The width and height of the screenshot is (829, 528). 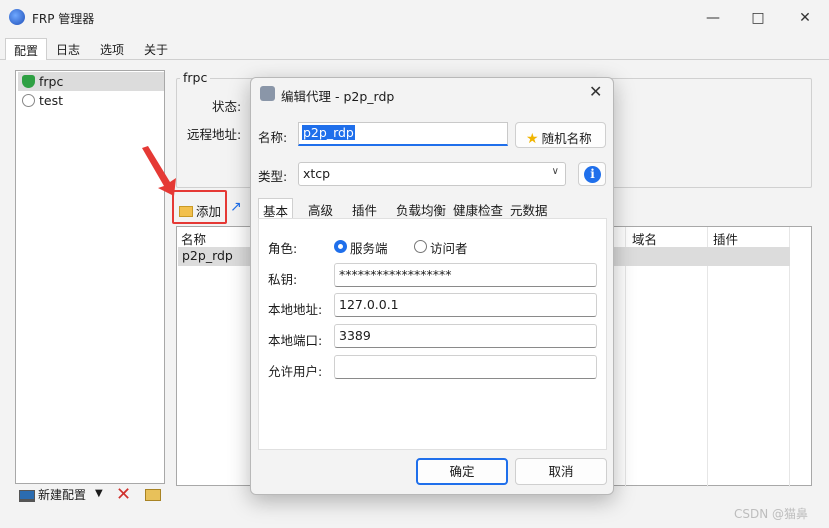 What do you see at coordinates (713, 18) in the screenshot?
I see `minimize-icon: —` at bounding box center [713, 18].